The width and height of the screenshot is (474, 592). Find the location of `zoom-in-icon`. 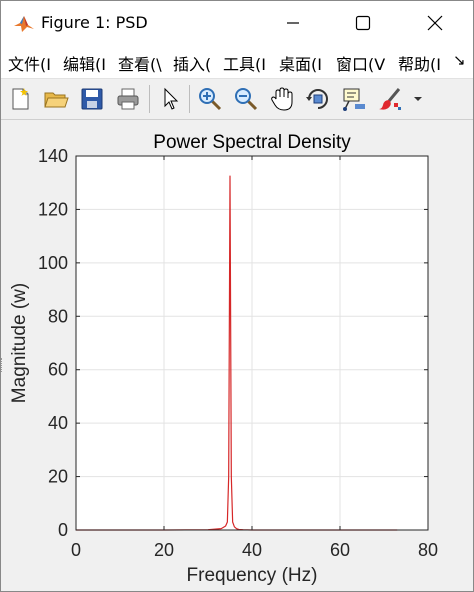

zoom-in-icon is located at coordinates (210, 99).